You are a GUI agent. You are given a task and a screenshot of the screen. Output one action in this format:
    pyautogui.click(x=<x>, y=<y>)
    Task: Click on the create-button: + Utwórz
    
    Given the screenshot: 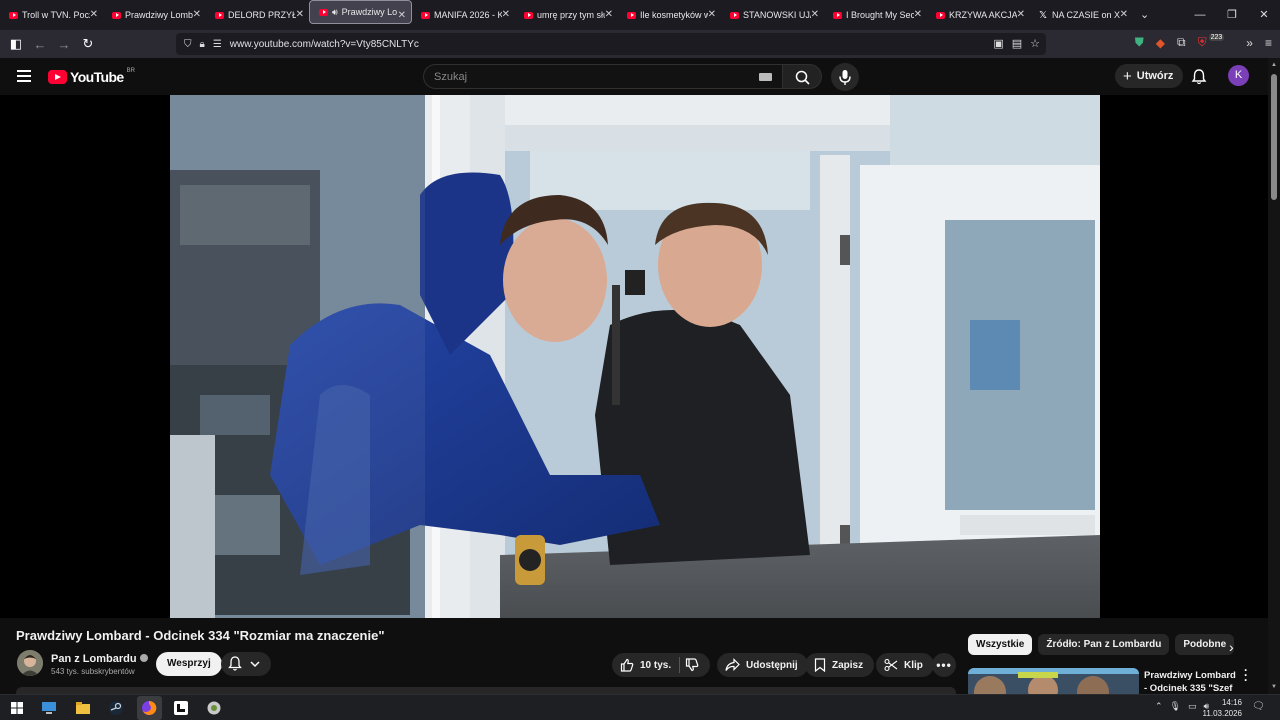 What is the action you would take?
    pyautogui.click(x=1149, y=76)
    